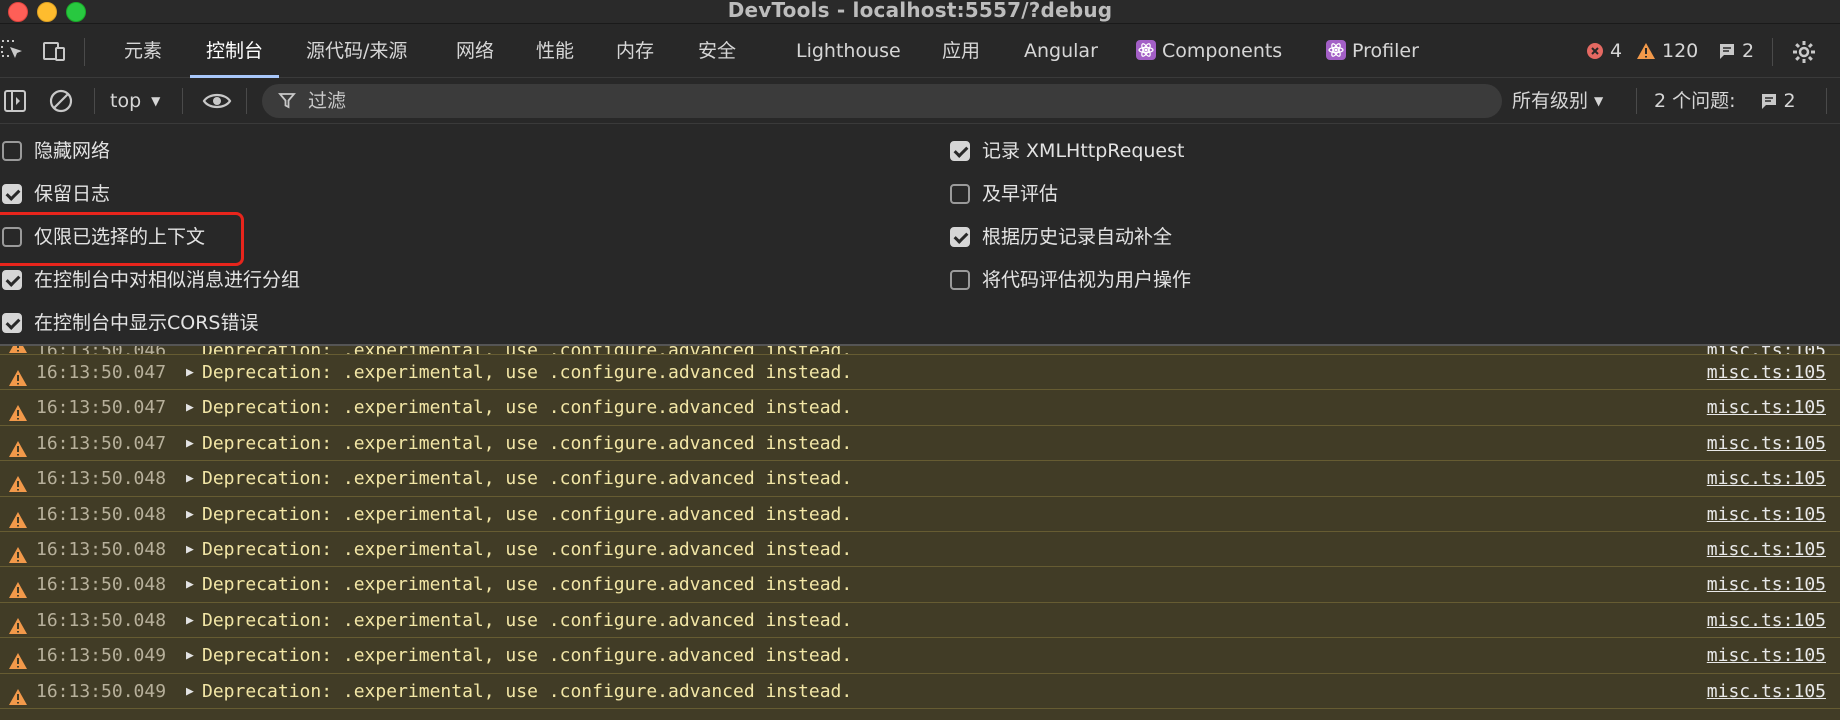 The image size is (1840, 720). I want to click on tab-9: Angular, so click(1061, 51).